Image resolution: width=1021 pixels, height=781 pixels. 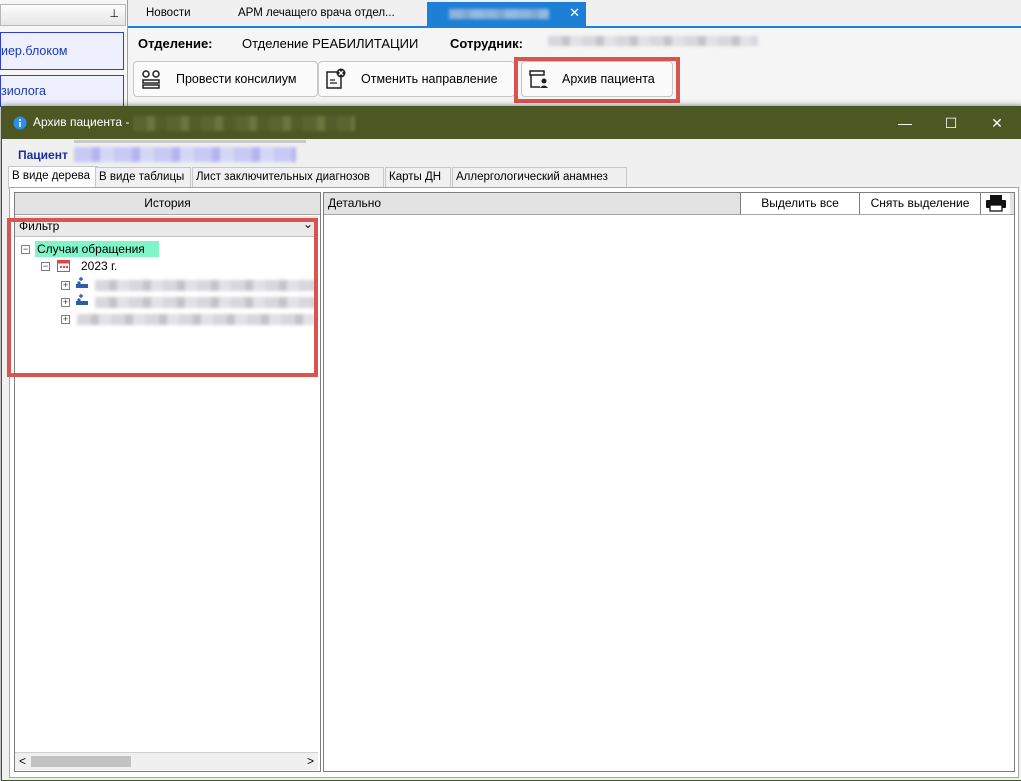 I want to click on close-button: ✕, so click(x=997, y=123).